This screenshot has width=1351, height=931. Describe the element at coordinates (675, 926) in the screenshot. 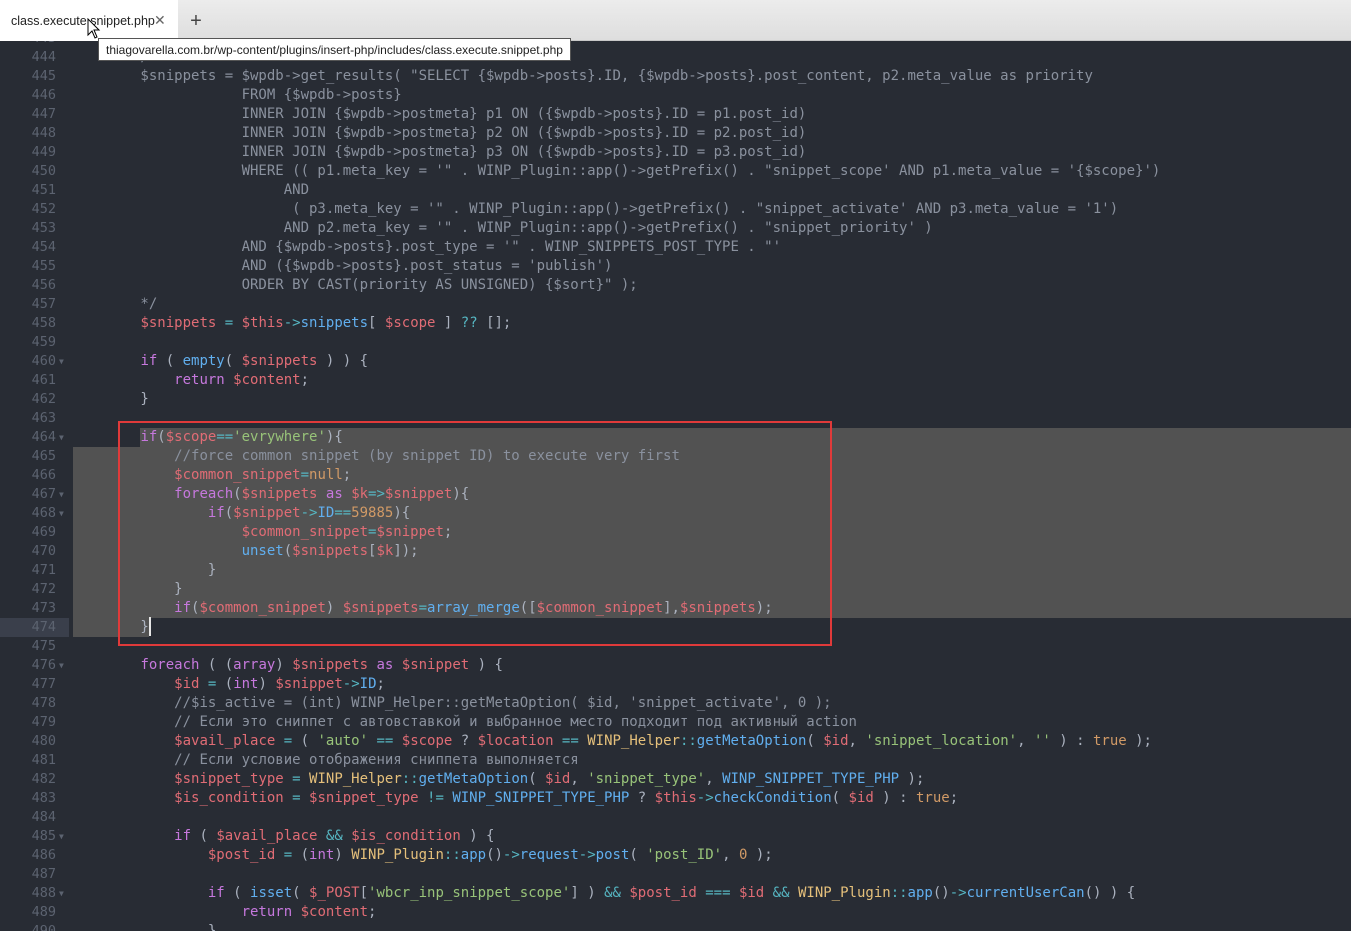

I see `code-line: 490 }` at that location.